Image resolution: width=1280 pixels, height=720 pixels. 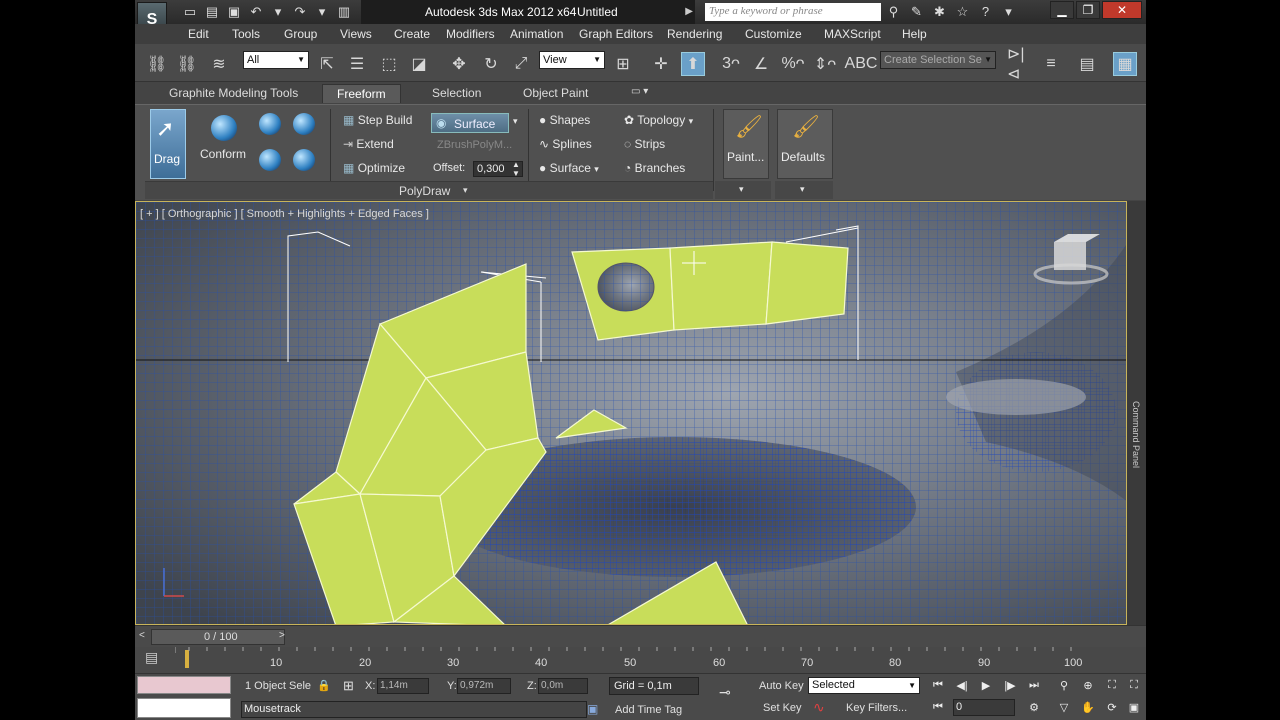 I want to click on scale-icon: ⤢, so click(x=521, y=64).